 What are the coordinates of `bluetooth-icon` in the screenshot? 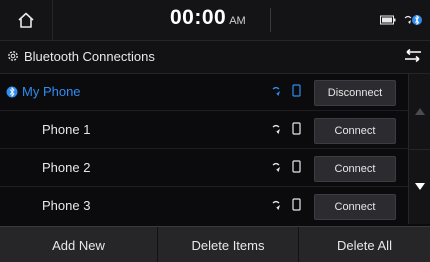 It's located at (12, 92).